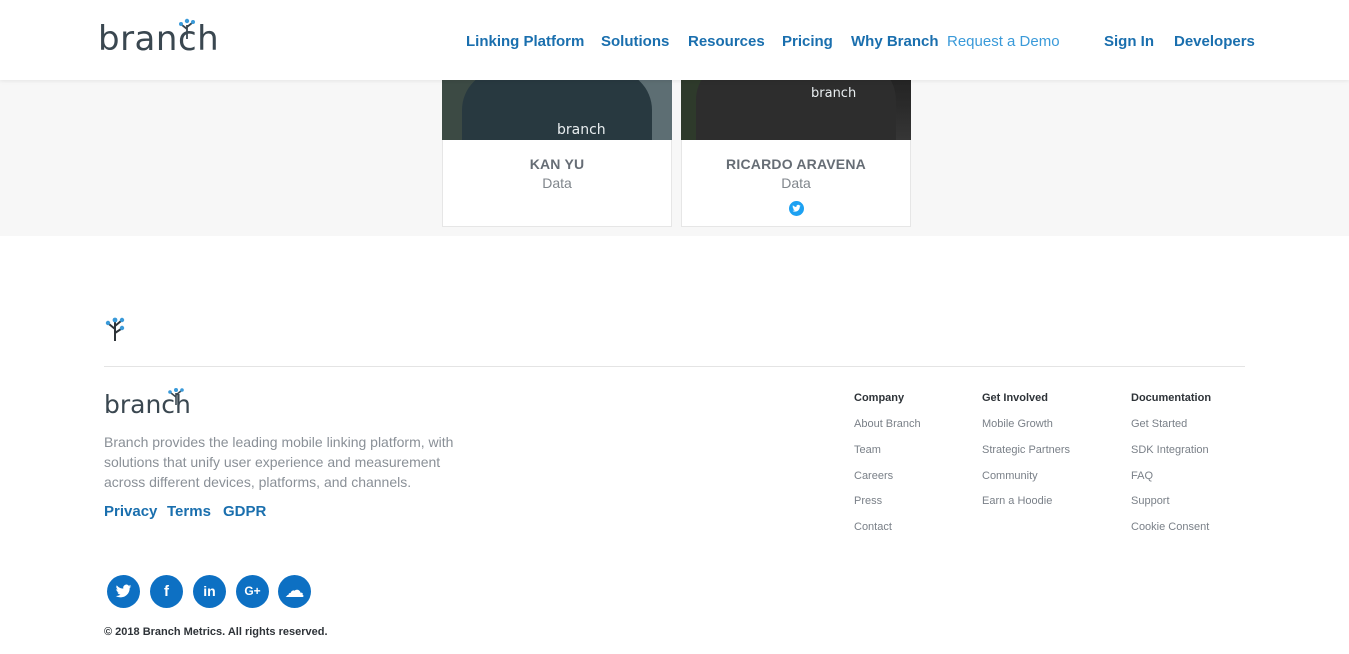 This screenshot has width=1349, height=654. Describe the element at coordinates (189, 511) in the screenshot. I see `terms-link: Terms` at that location.